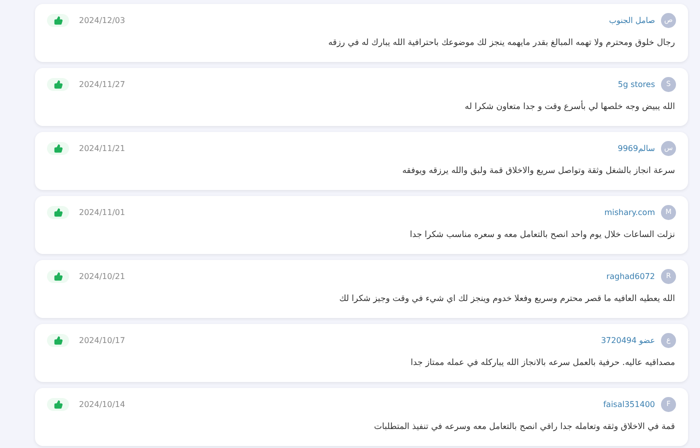 The height and width of the screenshot is (448, 700). I want to click on review-date: 2024/10/14, so click(102, 404).